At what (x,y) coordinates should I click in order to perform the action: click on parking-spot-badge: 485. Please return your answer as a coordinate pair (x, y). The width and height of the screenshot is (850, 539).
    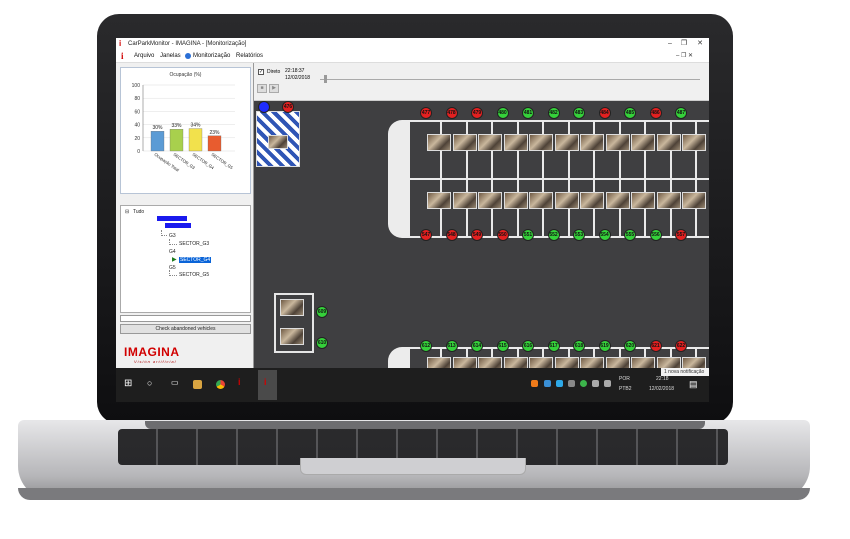
    Looking at the image, I should click on (630, 113).